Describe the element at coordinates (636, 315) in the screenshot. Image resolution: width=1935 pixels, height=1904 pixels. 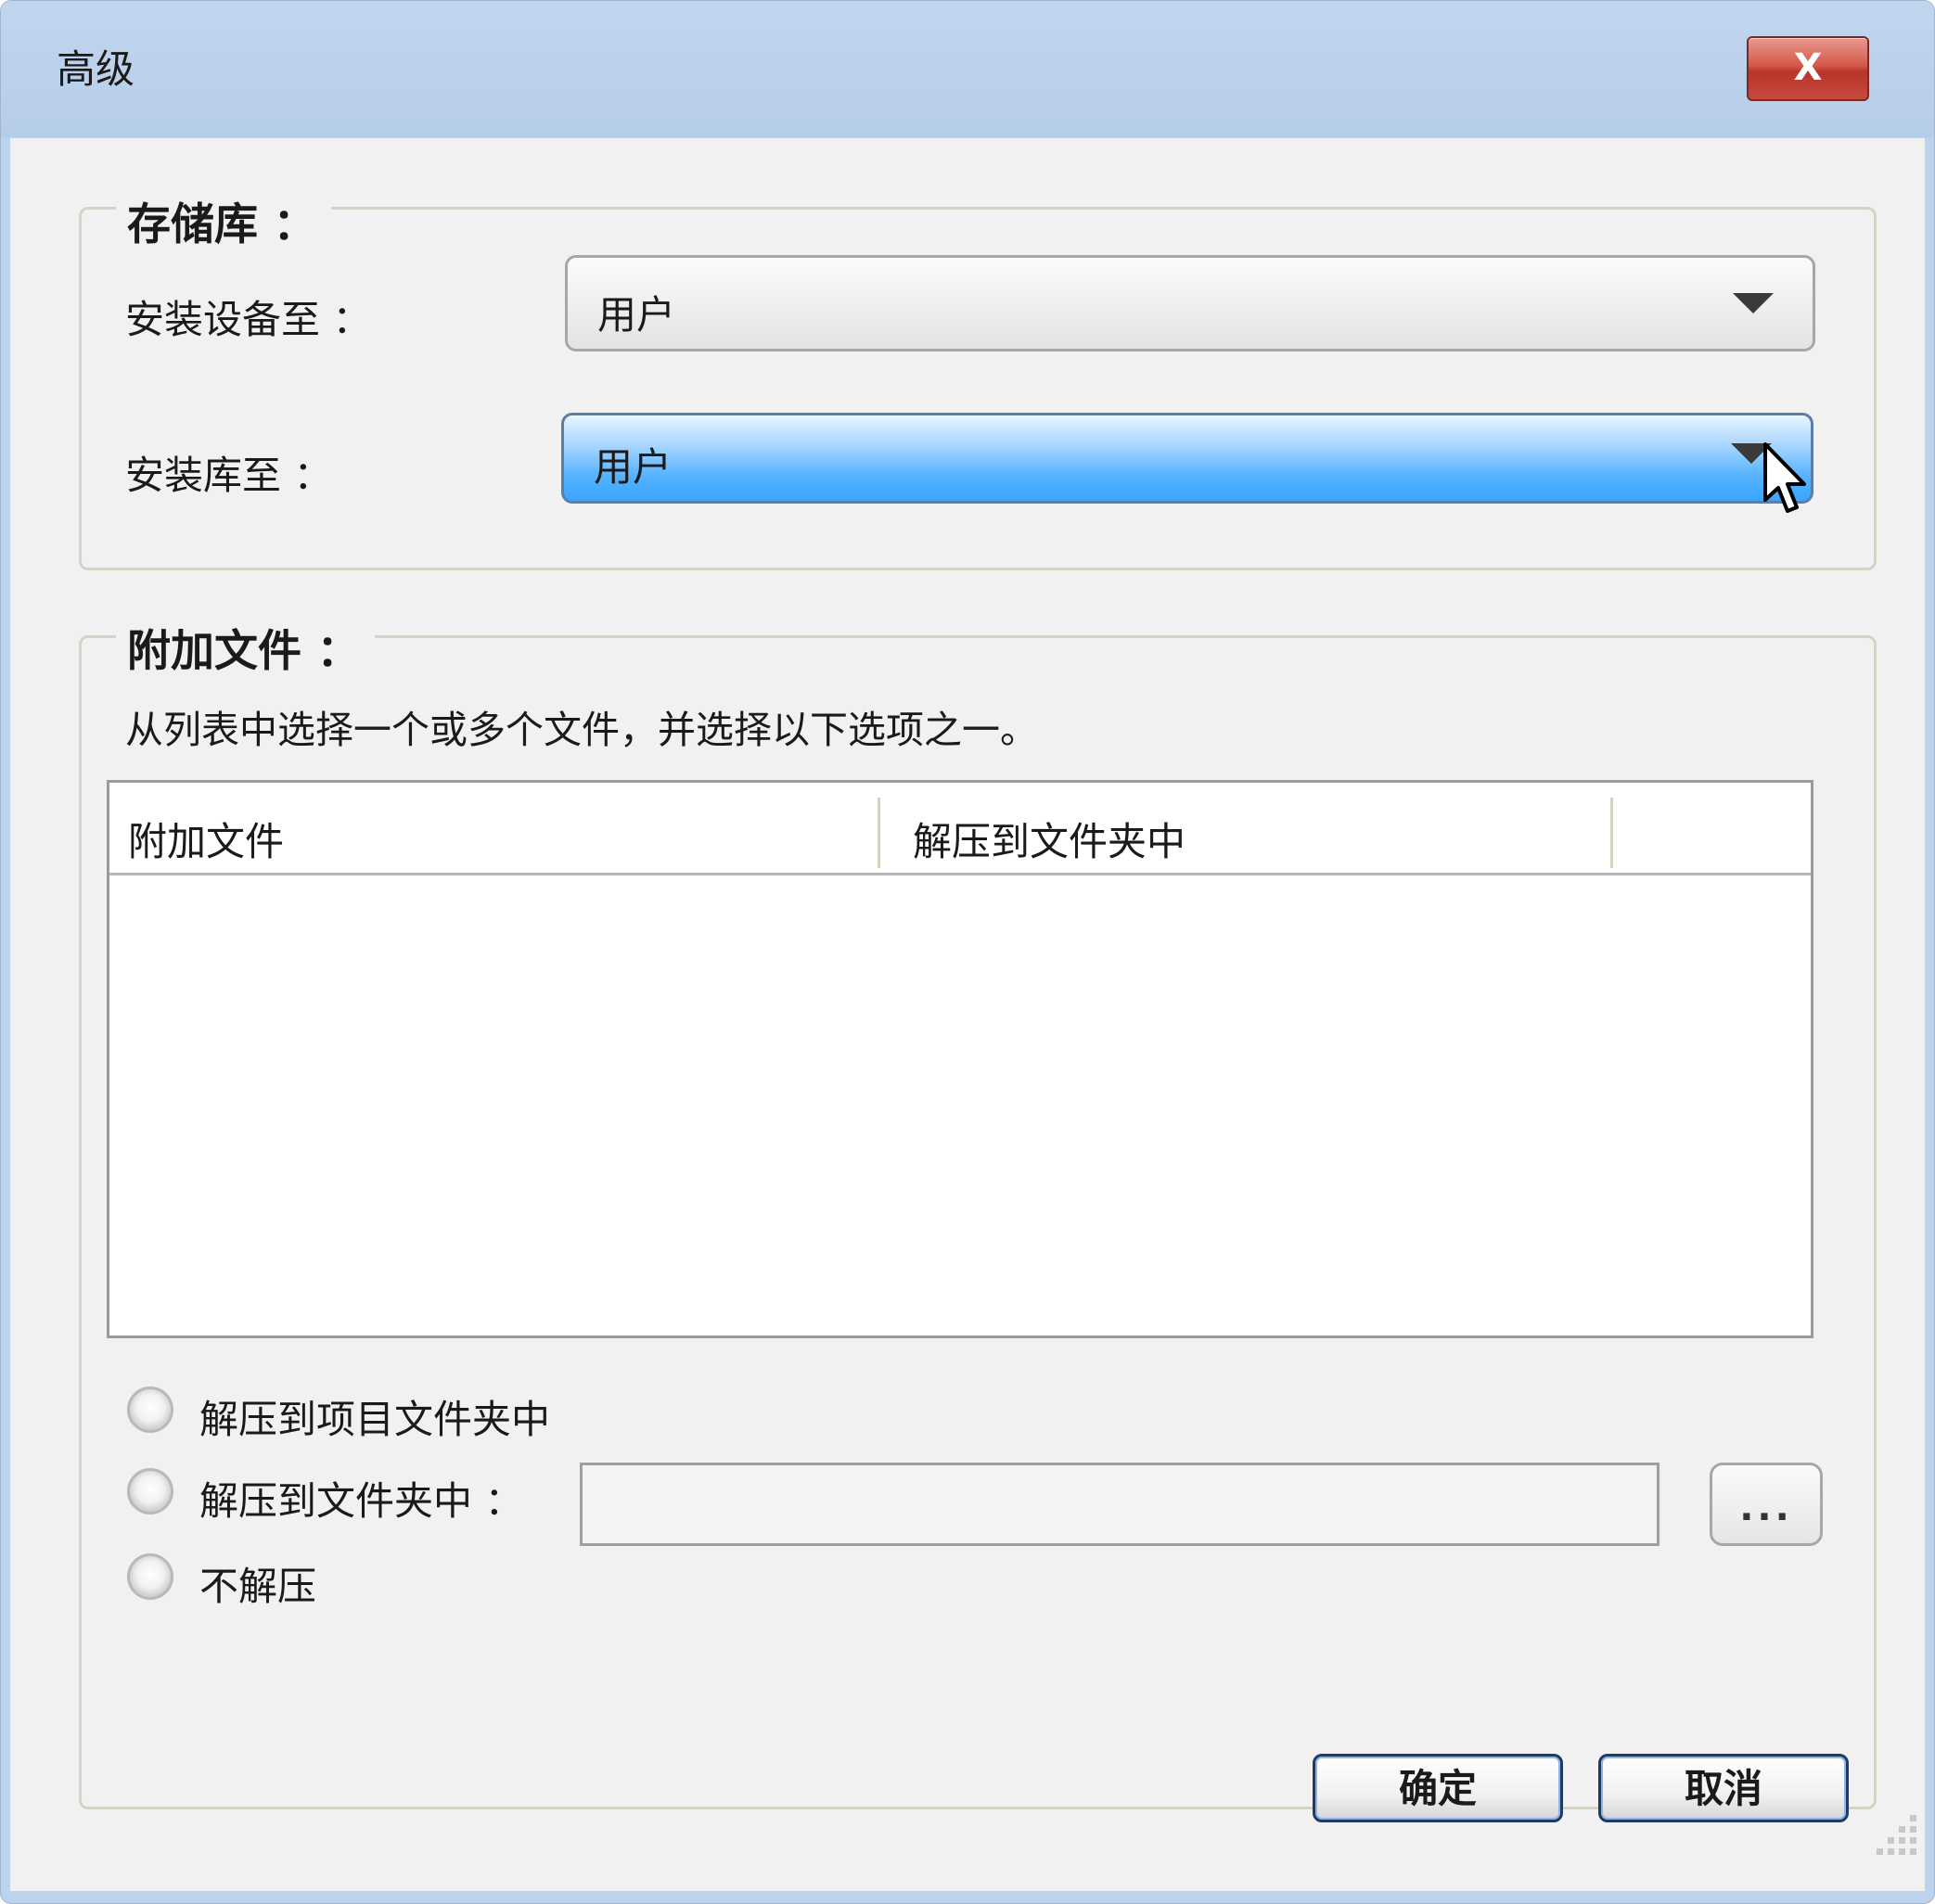
I see `install-device-value: 用户` at that location.